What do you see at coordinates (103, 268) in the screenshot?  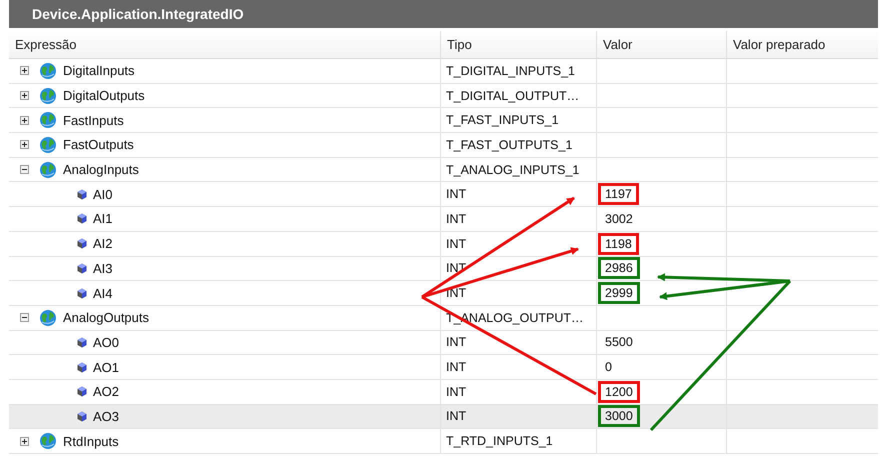 I see `variable-name: AI3` at bounding box center [103, 268].